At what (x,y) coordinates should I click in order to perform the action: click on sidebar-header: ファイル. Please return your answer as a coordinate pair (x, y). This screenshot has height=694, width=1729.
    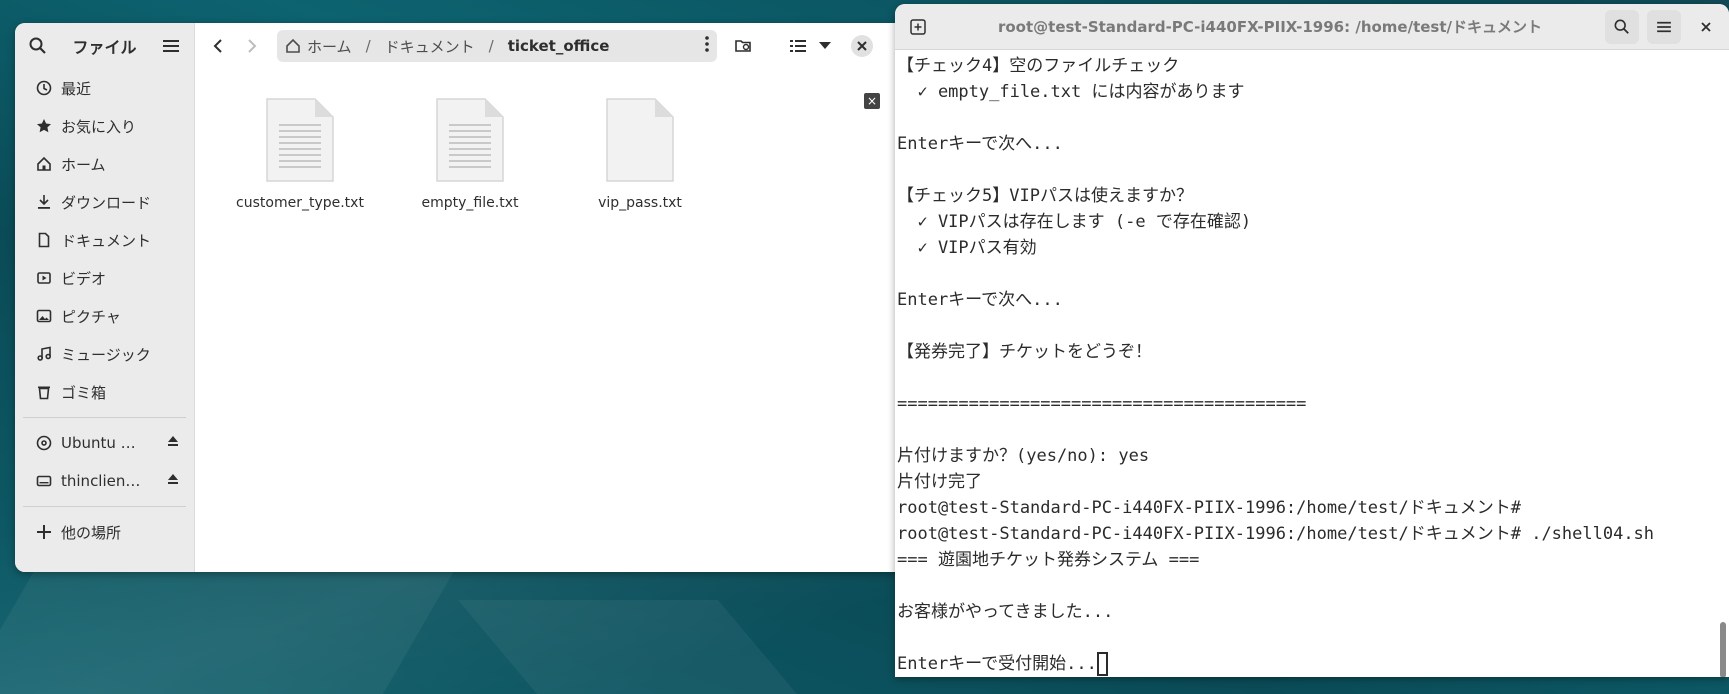
    Looking at the image, I should click on (104, 46).